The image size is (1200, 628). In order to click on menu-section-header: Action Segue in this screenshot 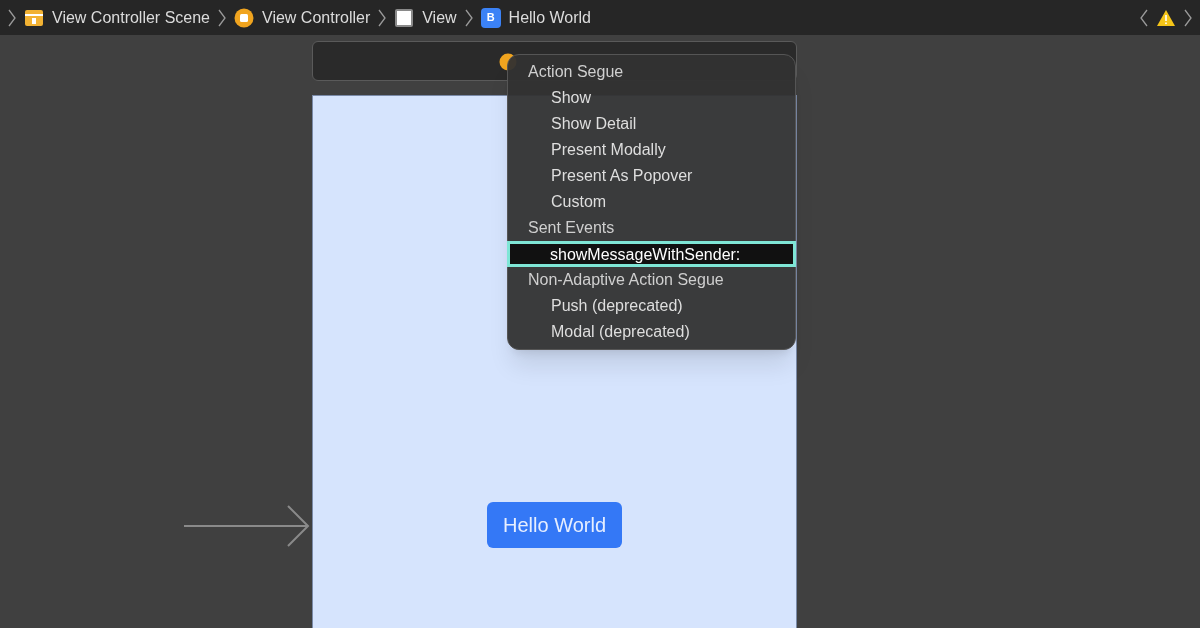, I will do `click(576, 72)`.